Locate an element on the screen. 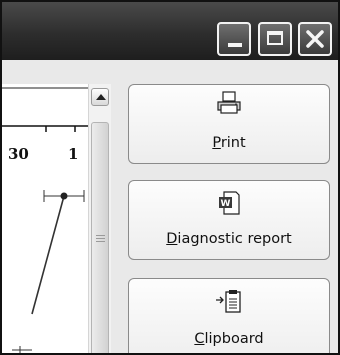 This screenshot has height=355, width=340. svg-text: W is located at coordinates (226, 204).